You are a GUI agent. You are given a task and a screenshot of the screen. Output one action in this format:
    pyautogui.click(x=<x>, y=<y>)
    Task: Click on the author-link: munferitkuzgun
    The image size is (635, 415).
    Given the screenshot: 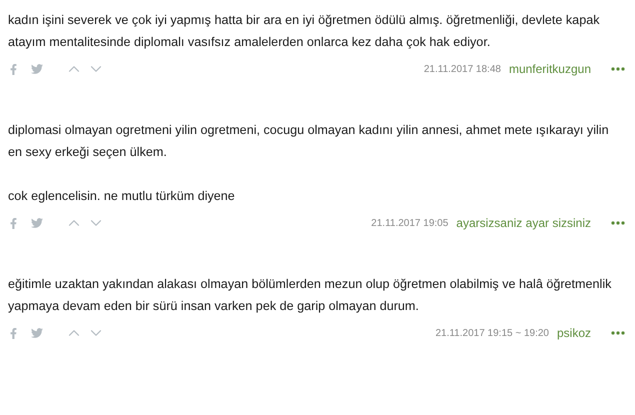 What is the action you would take?
    pyautogui.click(x=549, y=69)
    